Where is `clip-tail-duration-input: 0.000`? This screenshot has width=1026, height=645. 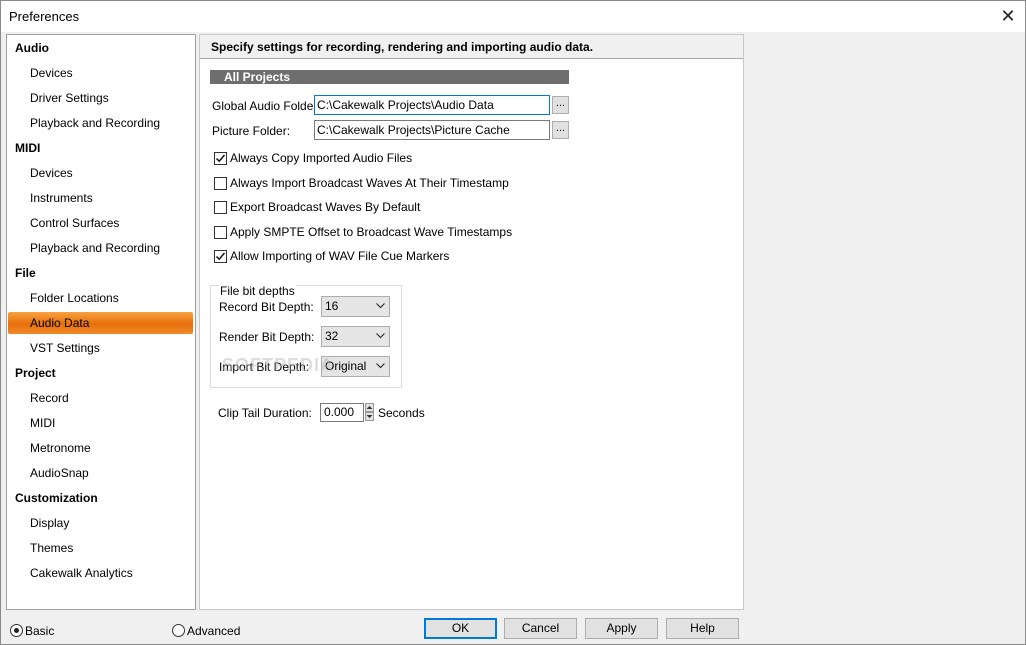
clip-tail-duration-input: 0.000 is located at coordinates (342, 412).